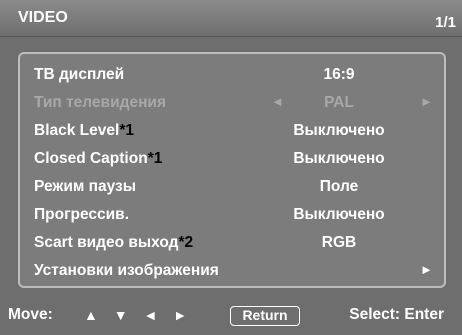 The image size is (462, 335). What do you see at coordinates (234, 131) in the screenshot?
I see `menu-item-black-level: Black Level*1 Выключено` at bounding box center [234, 131].